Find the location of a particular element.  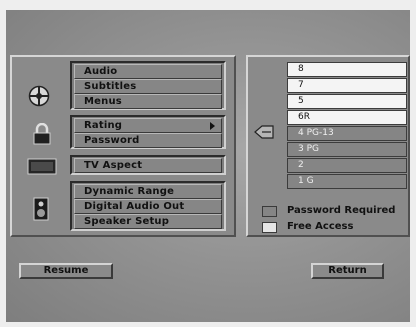

menu-item-audio: Audio is located at coordinates (148, 71).